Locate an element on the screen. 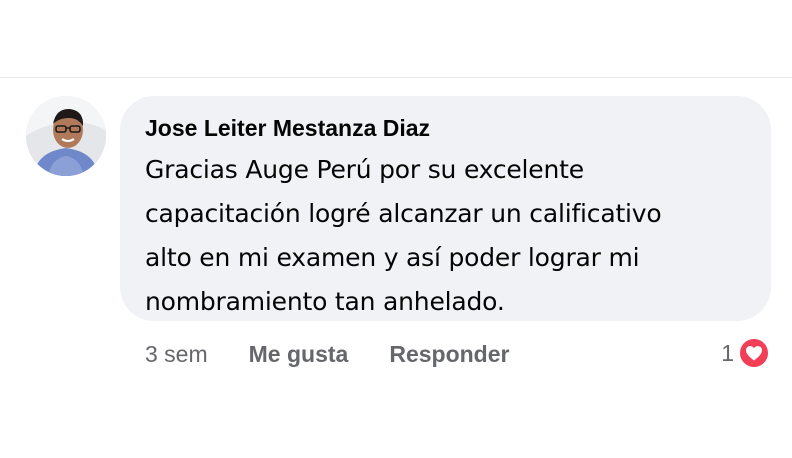  love-heart-icon is located at coordinates (754, 353).